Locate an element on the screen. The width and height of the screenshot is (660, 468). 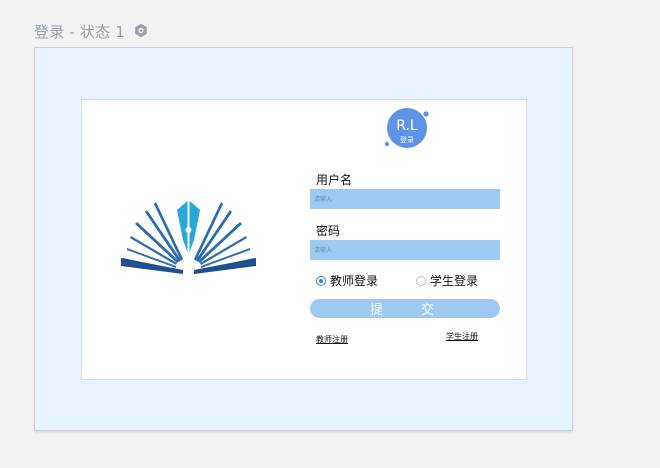
password-label: 密码 is located at coordinates (328, 231).